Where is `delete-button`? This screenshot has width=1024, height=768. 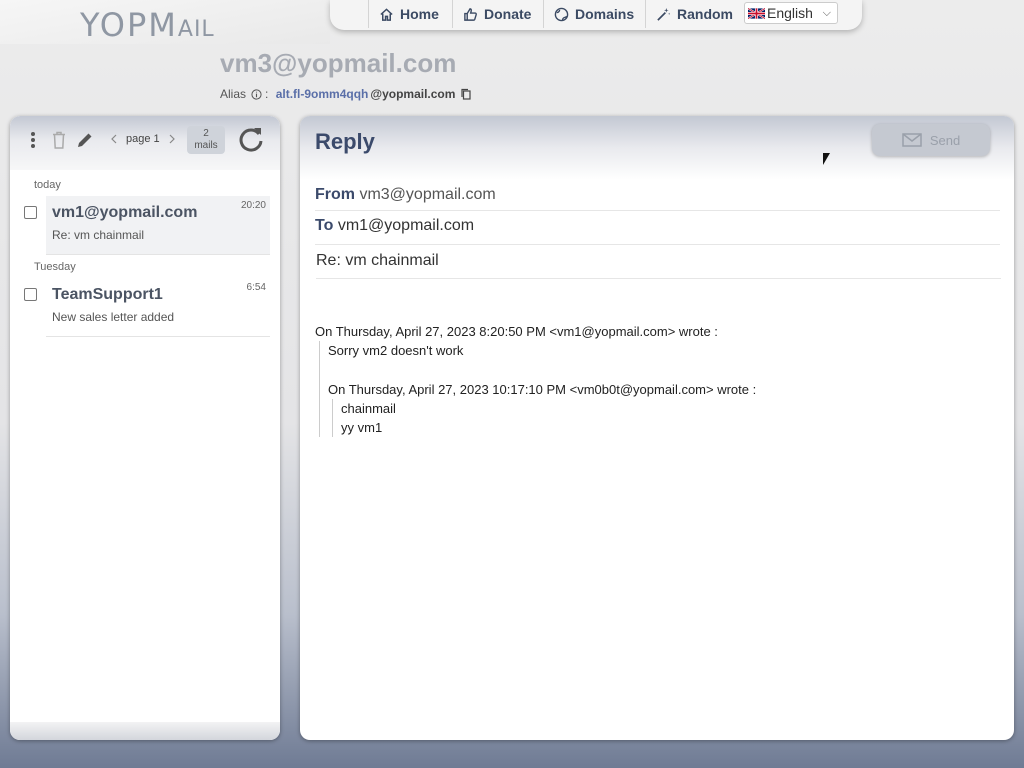
delete-button is located at coordinates (59, 140).